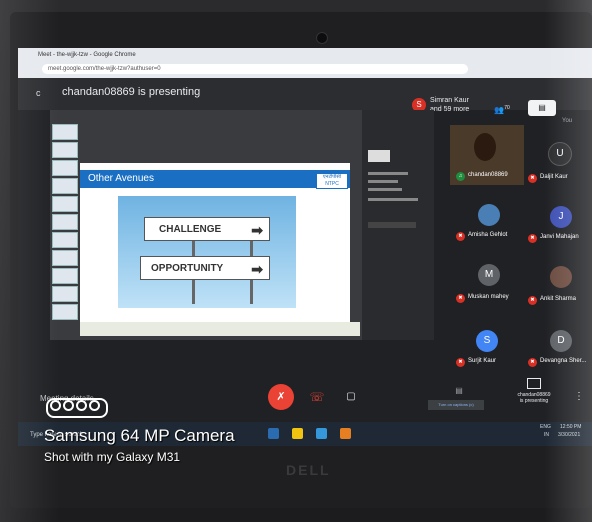 Image resolution: width=592 pixels, height=522 pixels. I want to click on participant-avatar: J, so click(561, 217).